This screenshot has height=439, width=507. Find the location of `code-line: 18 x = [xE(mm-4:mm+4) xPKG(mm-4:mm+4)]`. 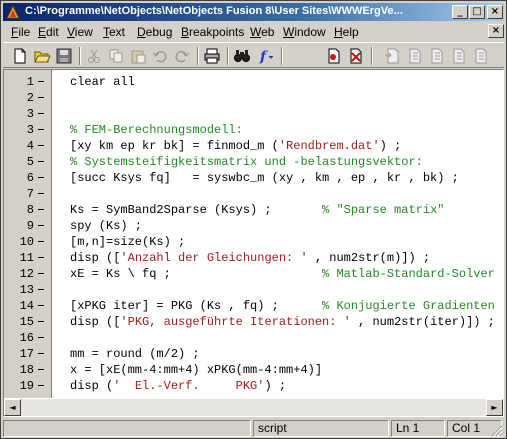

code-line: 18 x = [xE(mm-4:mm+4) xPKG(mm-4:mm+4)] is located at coordinates (253, 370).